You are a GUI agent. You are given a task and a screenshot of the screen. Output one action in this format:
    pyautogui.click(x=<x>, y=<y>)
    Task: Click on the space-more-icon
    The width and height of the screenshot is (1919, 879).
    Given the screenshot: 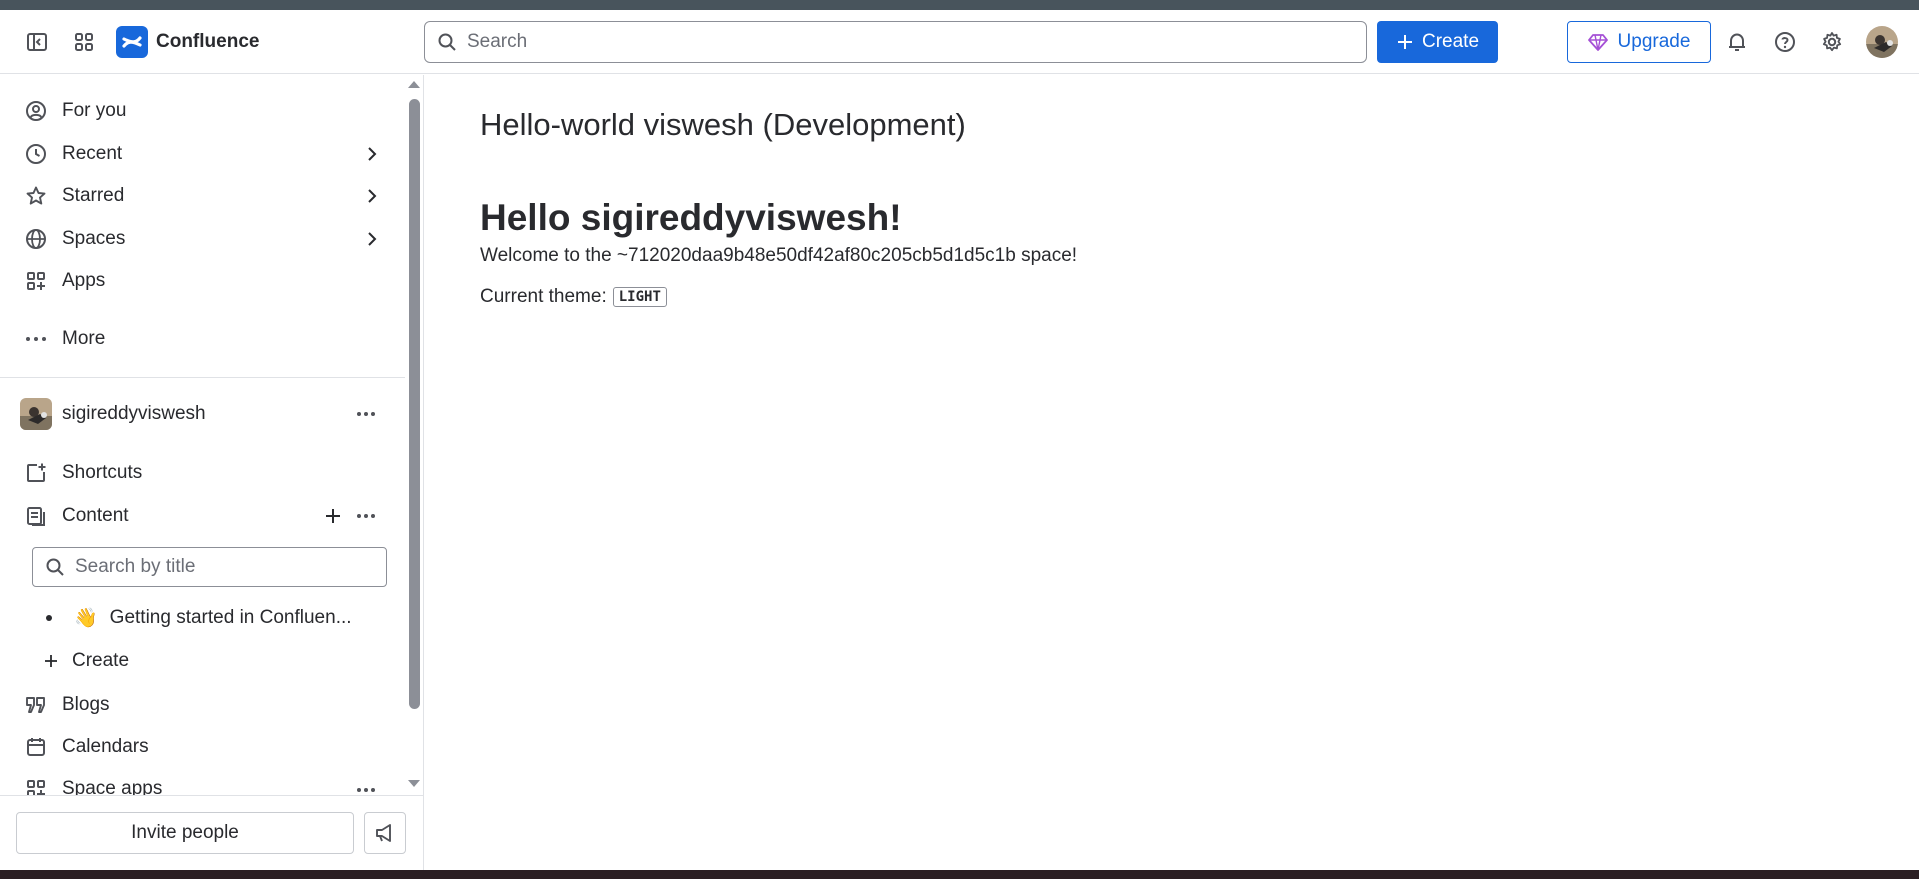 What is the action you would take?
    pyautogui.click(x=366, y=414)
    